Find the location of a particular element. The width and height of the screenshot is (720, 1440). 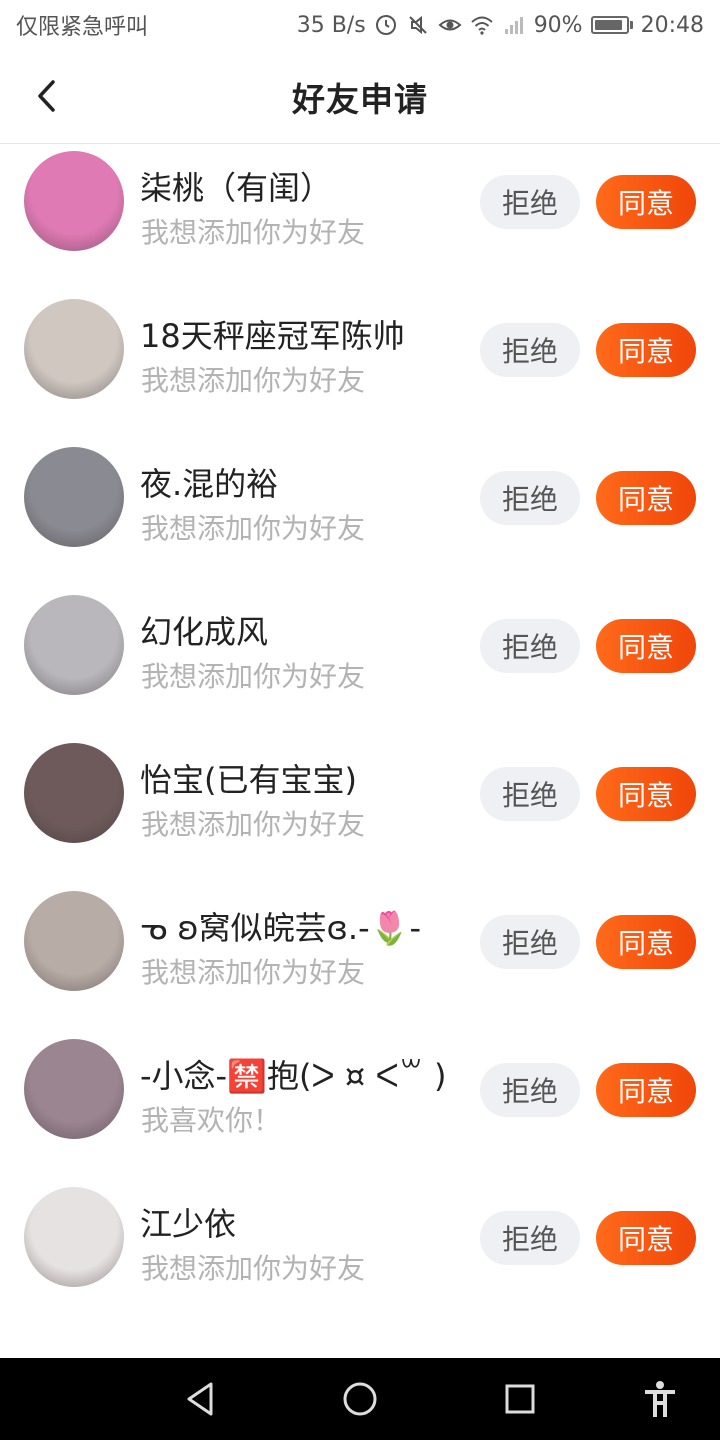

friend-request-row: 怡宝(已有宝宝) 我想添加你为好友 拒绝 同意 is located at coordinates (360, 811).